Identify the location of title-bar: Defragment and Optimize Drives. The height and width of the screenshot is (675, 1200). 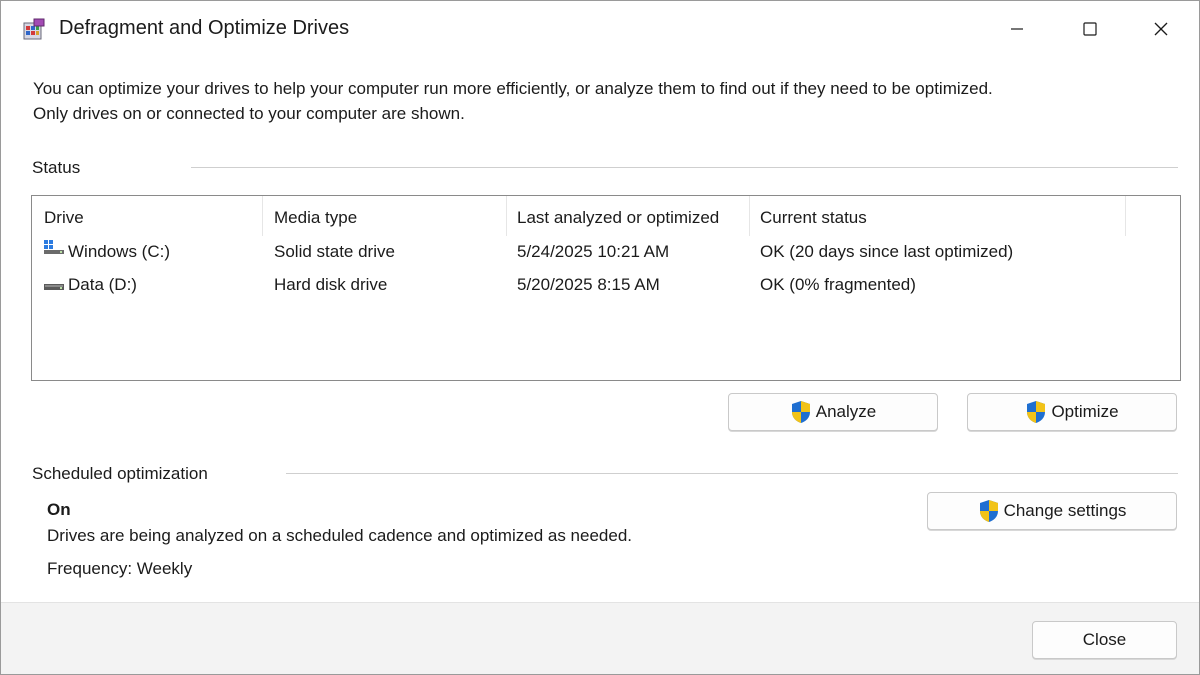
(600, 29).